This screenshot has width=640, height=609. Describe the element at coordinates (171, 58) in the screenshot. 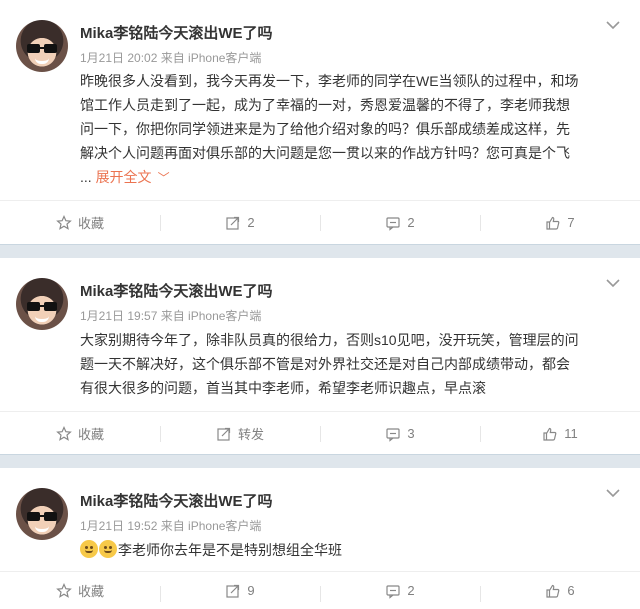

I see `post-meta: 1月21日 20:02 来自 iPhone客户端` at that location.